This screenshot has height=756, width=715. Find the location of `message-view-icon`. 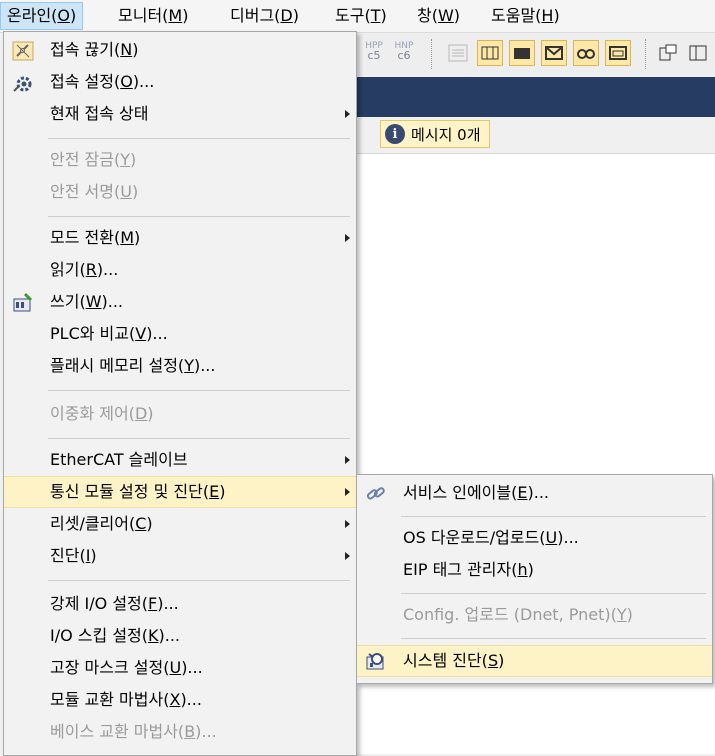

message-view-icon is located at coordinates (554, 53).